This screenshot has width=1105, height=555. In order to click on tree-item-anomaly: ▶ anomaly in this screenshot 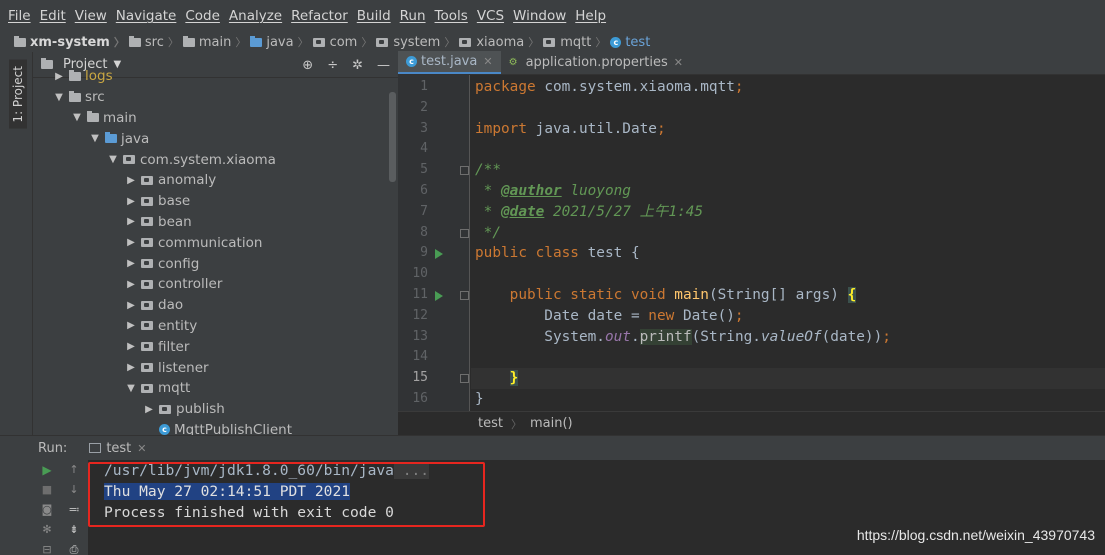, I will do `click(215, 180)`.